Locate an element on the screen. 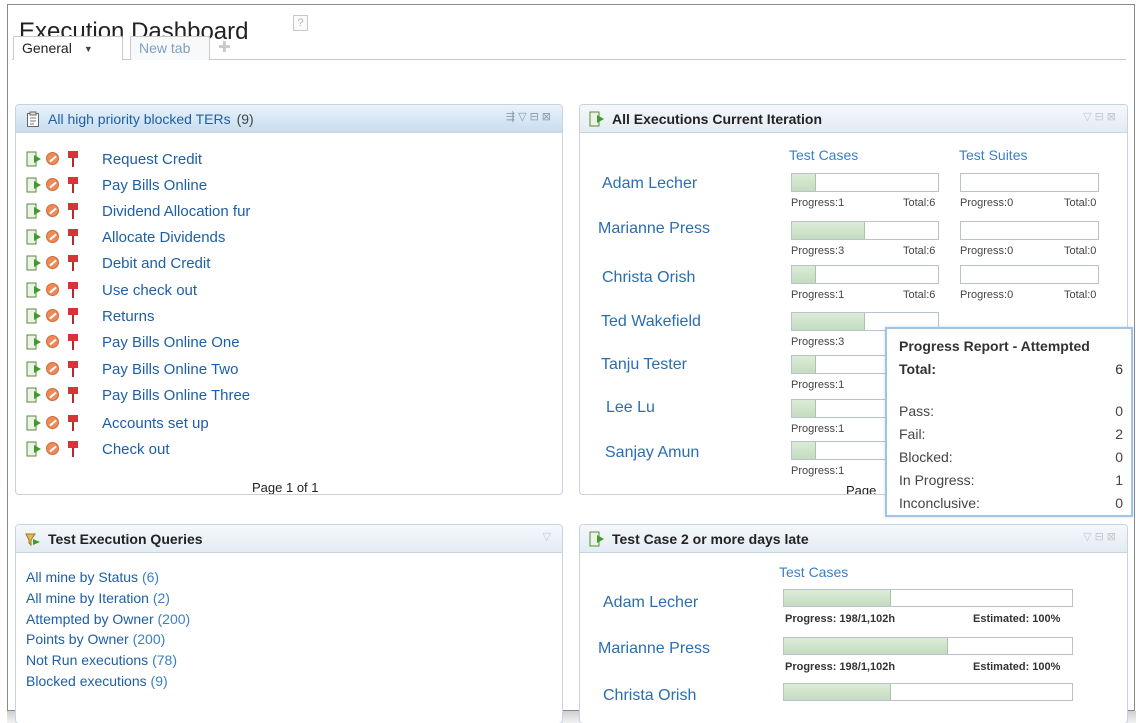  owner-name: Tanju Tester is located at coordinates (644, 365).